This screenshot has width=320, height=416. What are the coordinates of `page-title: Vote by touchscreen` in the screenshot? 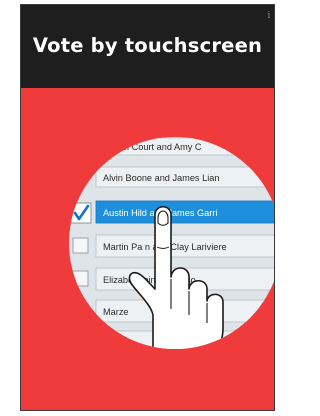 It's located at (147, 45).